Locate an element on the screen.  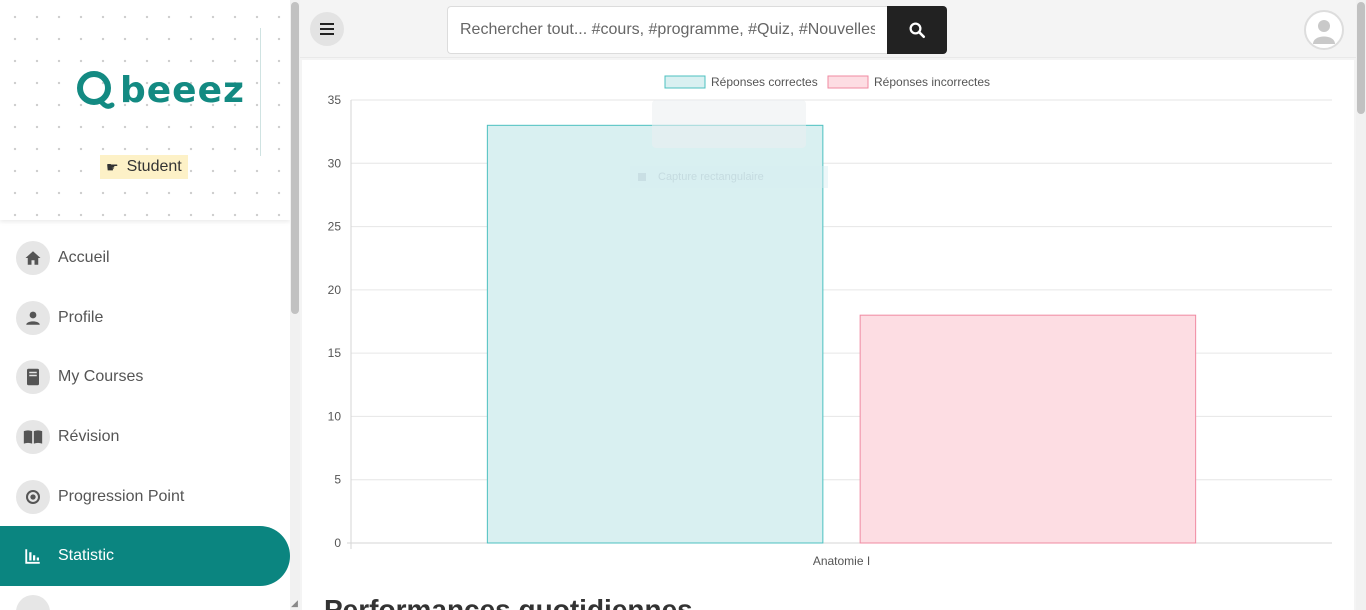
logo: beeez is located at coordinates (160, 90).